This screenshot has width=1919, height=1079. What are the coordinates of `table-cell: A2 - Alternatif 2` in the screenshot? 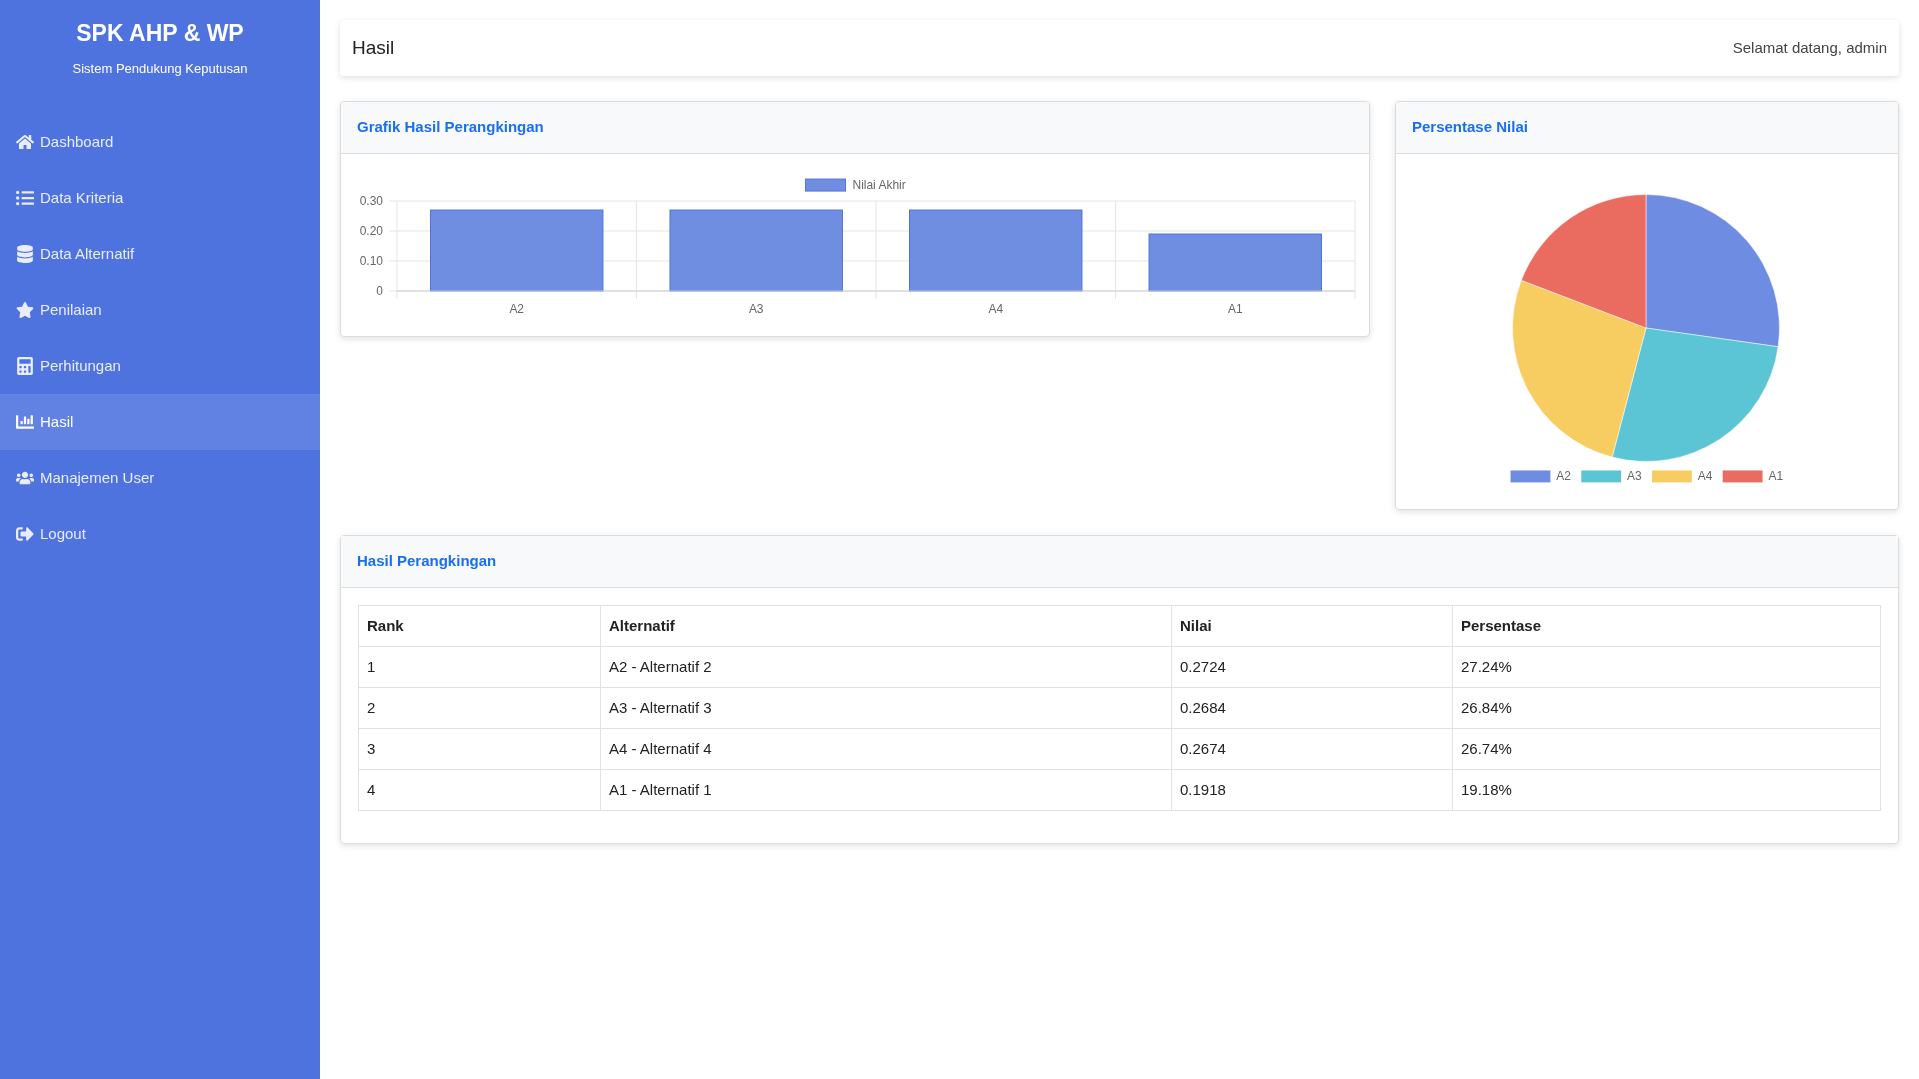 It's located at (886, 667).